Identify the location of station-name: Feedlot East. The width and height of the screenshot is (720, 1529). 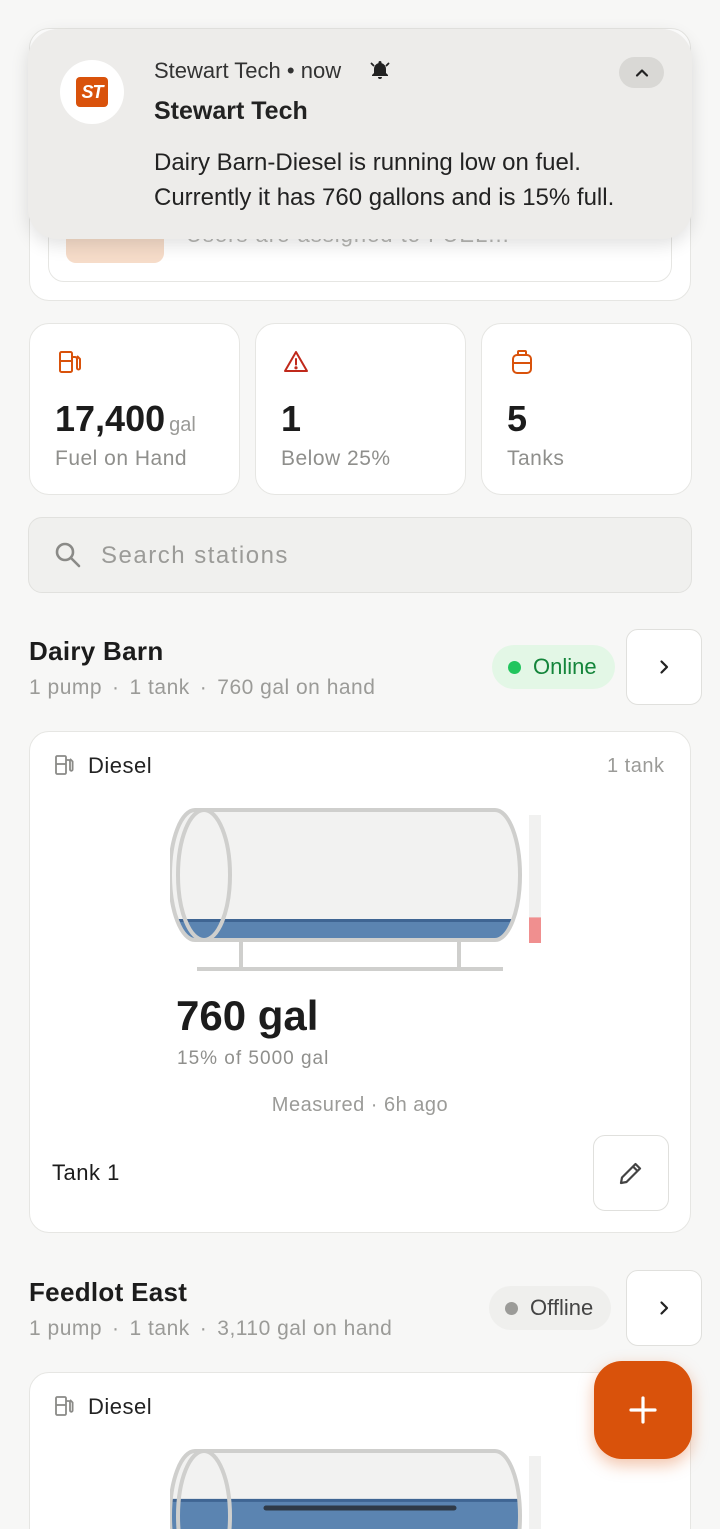
(108, 1292).